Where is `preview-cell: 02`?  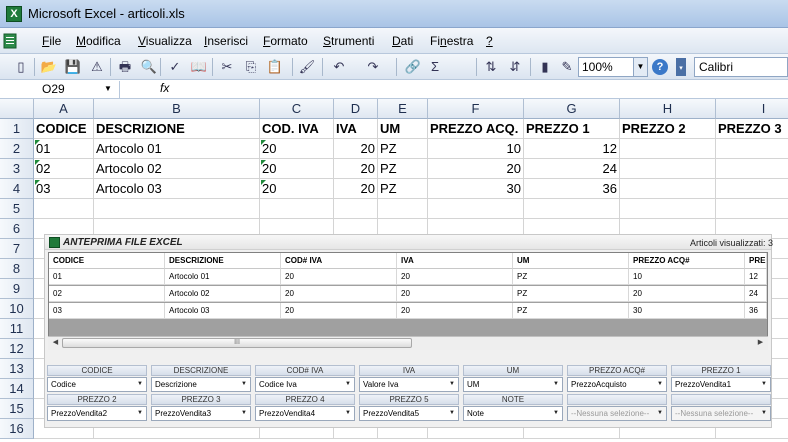 preview-cell: 02 is located at coordinates (107, 294).